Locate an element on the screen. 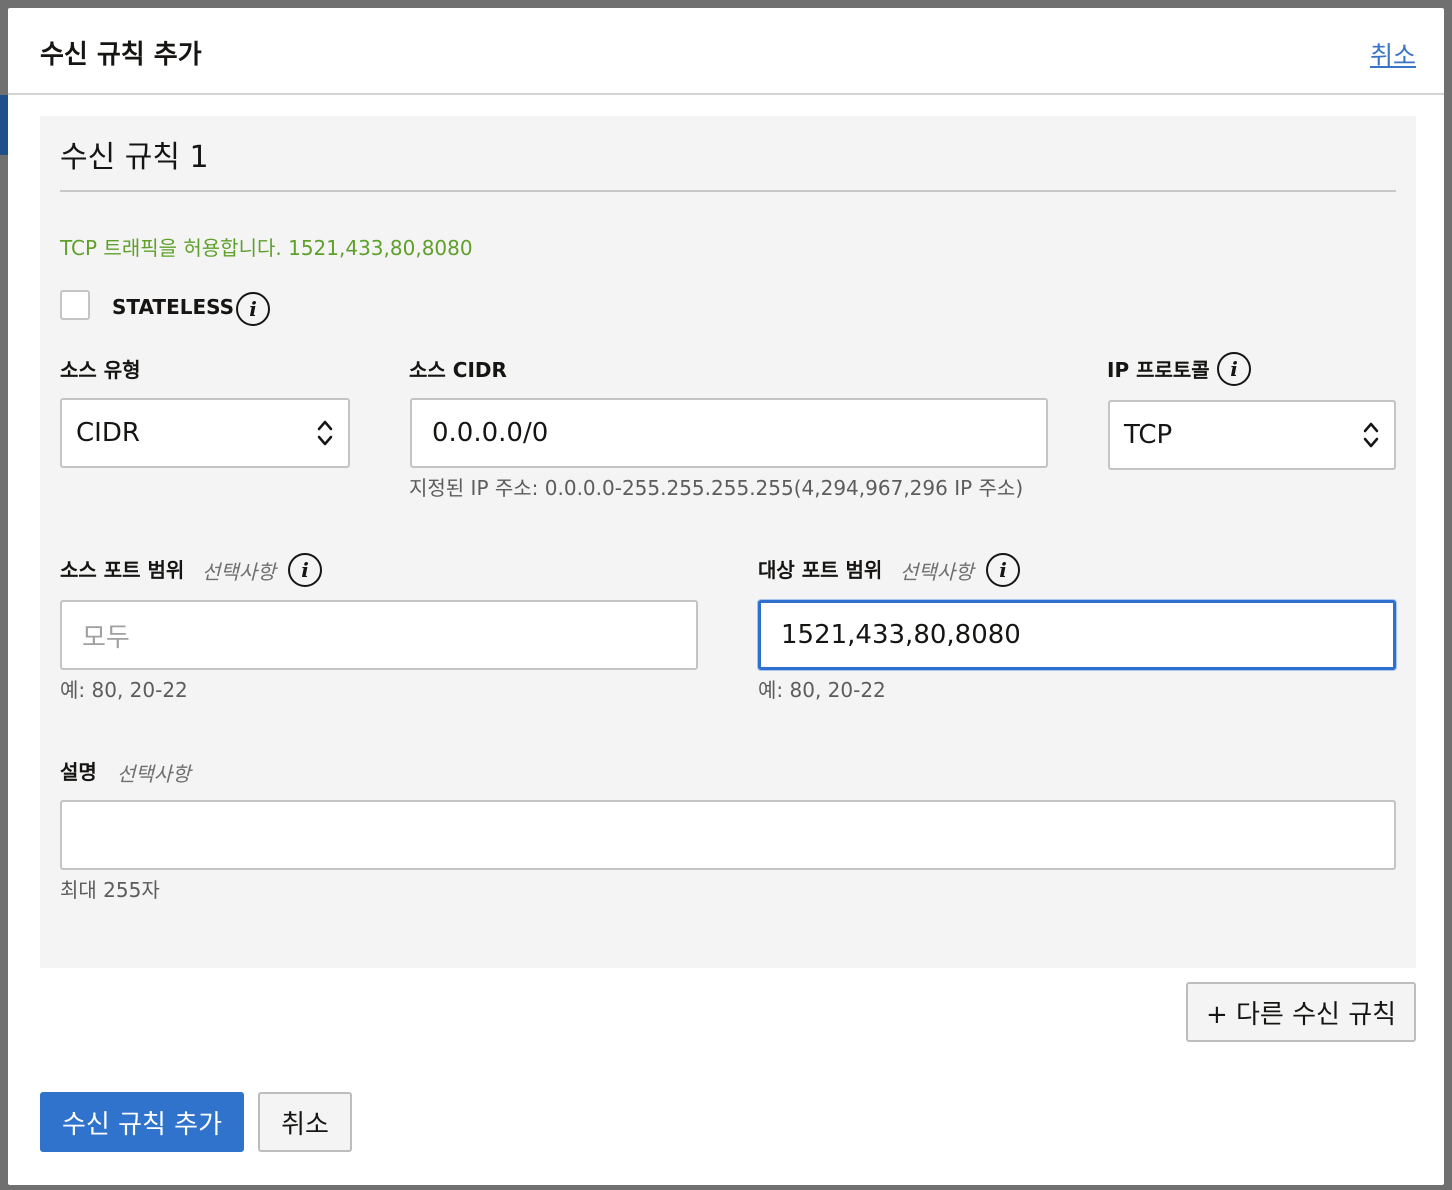 The width and height of the screenshot is (1452, 1190). description-input is located at coordinates (728, 835).